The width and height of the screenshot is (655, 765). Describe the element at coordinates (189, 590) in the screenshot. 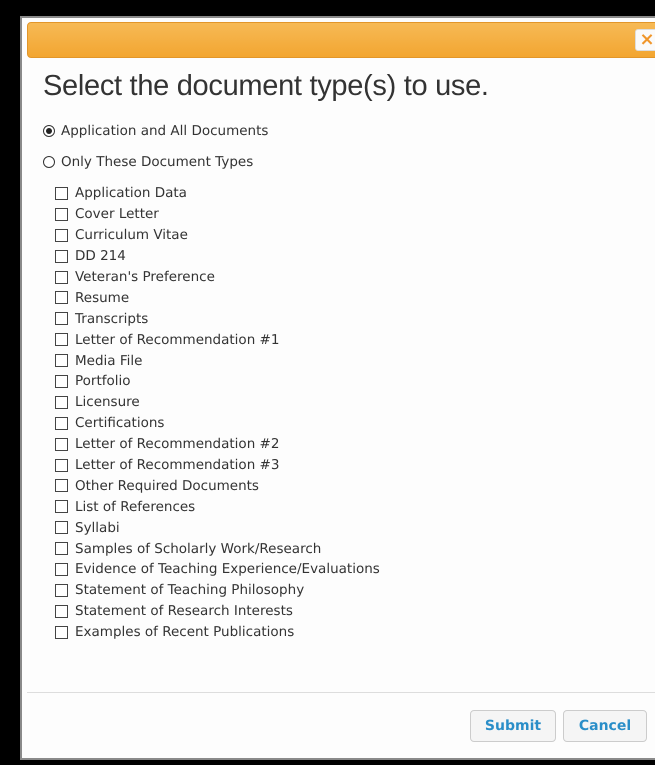

I see `checkbox-label: Statement of Teaching Philosophy` at that location.